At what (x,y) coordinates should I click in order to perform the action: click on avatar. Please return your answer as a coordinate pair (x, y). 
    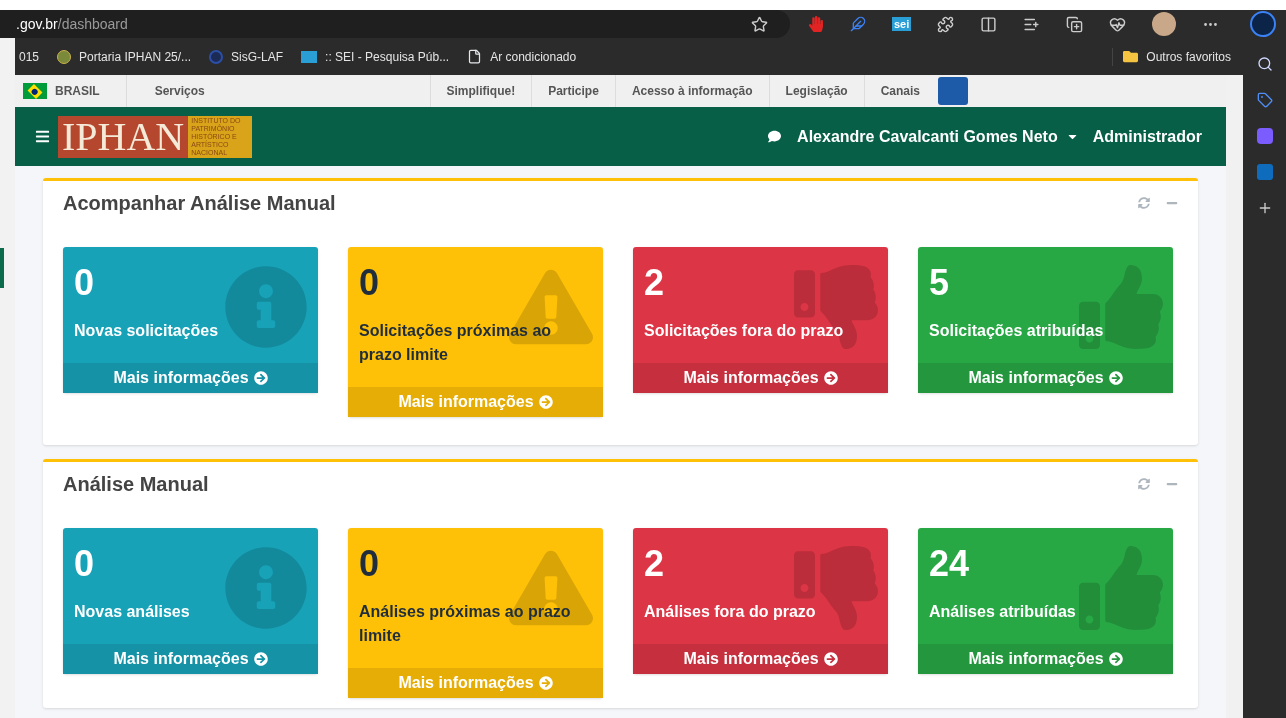
    Looking at the image, I should click on (1164, 24).